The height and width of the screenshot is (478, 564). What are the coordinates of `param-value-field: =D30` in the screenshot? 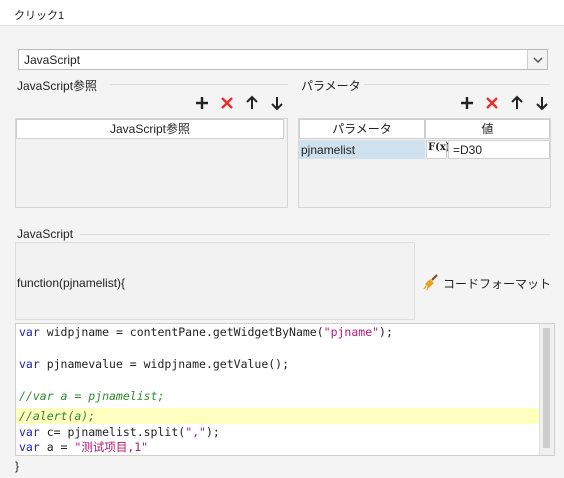 It's located at (499, 149).